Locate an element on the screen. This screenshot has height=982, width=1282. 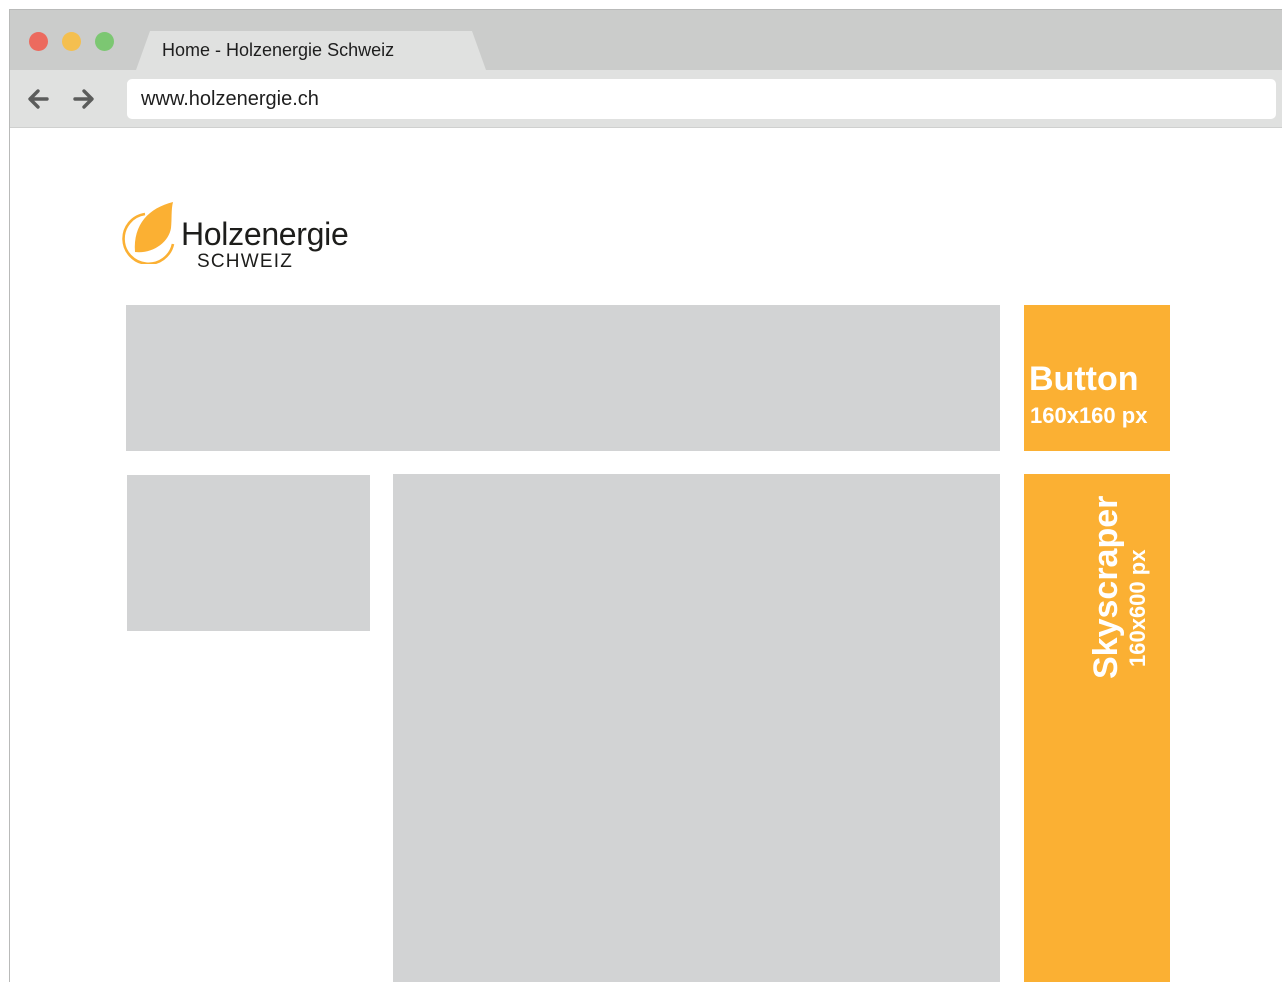
logo-name: Holzenergie is located at coordinates (265, 234).